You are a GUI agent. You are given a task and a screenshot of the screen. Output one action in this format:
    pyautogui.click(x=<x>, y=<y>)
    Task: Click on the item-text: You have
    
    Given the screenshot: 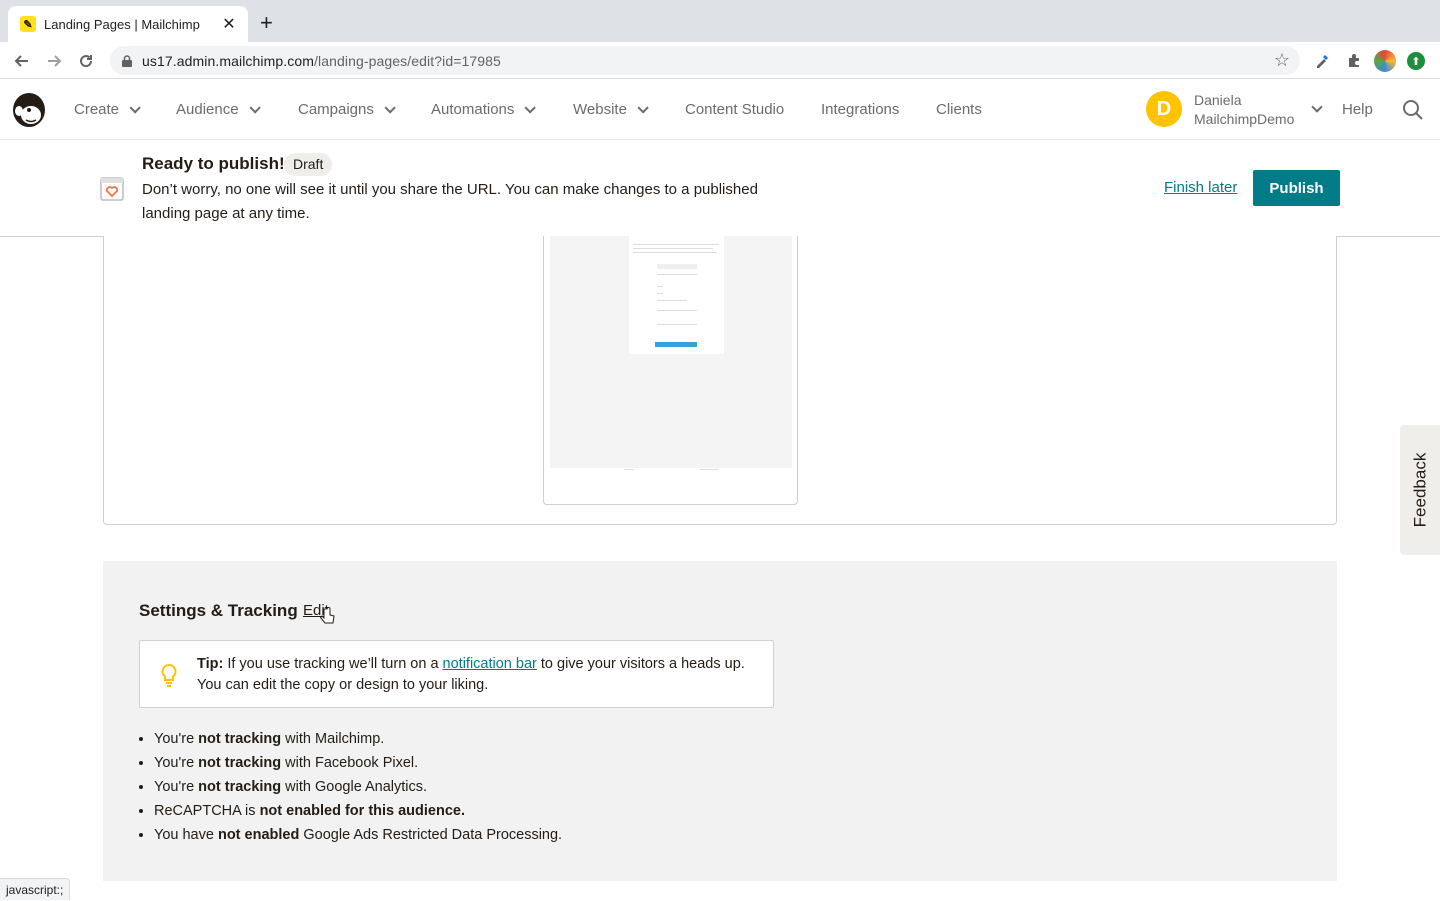 What is the action you would take?
    pyautogui.click(x=186, y=835)
    